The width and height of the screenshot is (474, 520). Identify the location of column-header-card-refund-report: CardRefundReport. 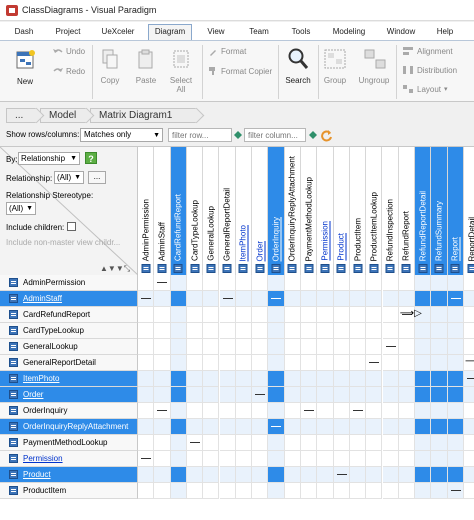
(178, 211).